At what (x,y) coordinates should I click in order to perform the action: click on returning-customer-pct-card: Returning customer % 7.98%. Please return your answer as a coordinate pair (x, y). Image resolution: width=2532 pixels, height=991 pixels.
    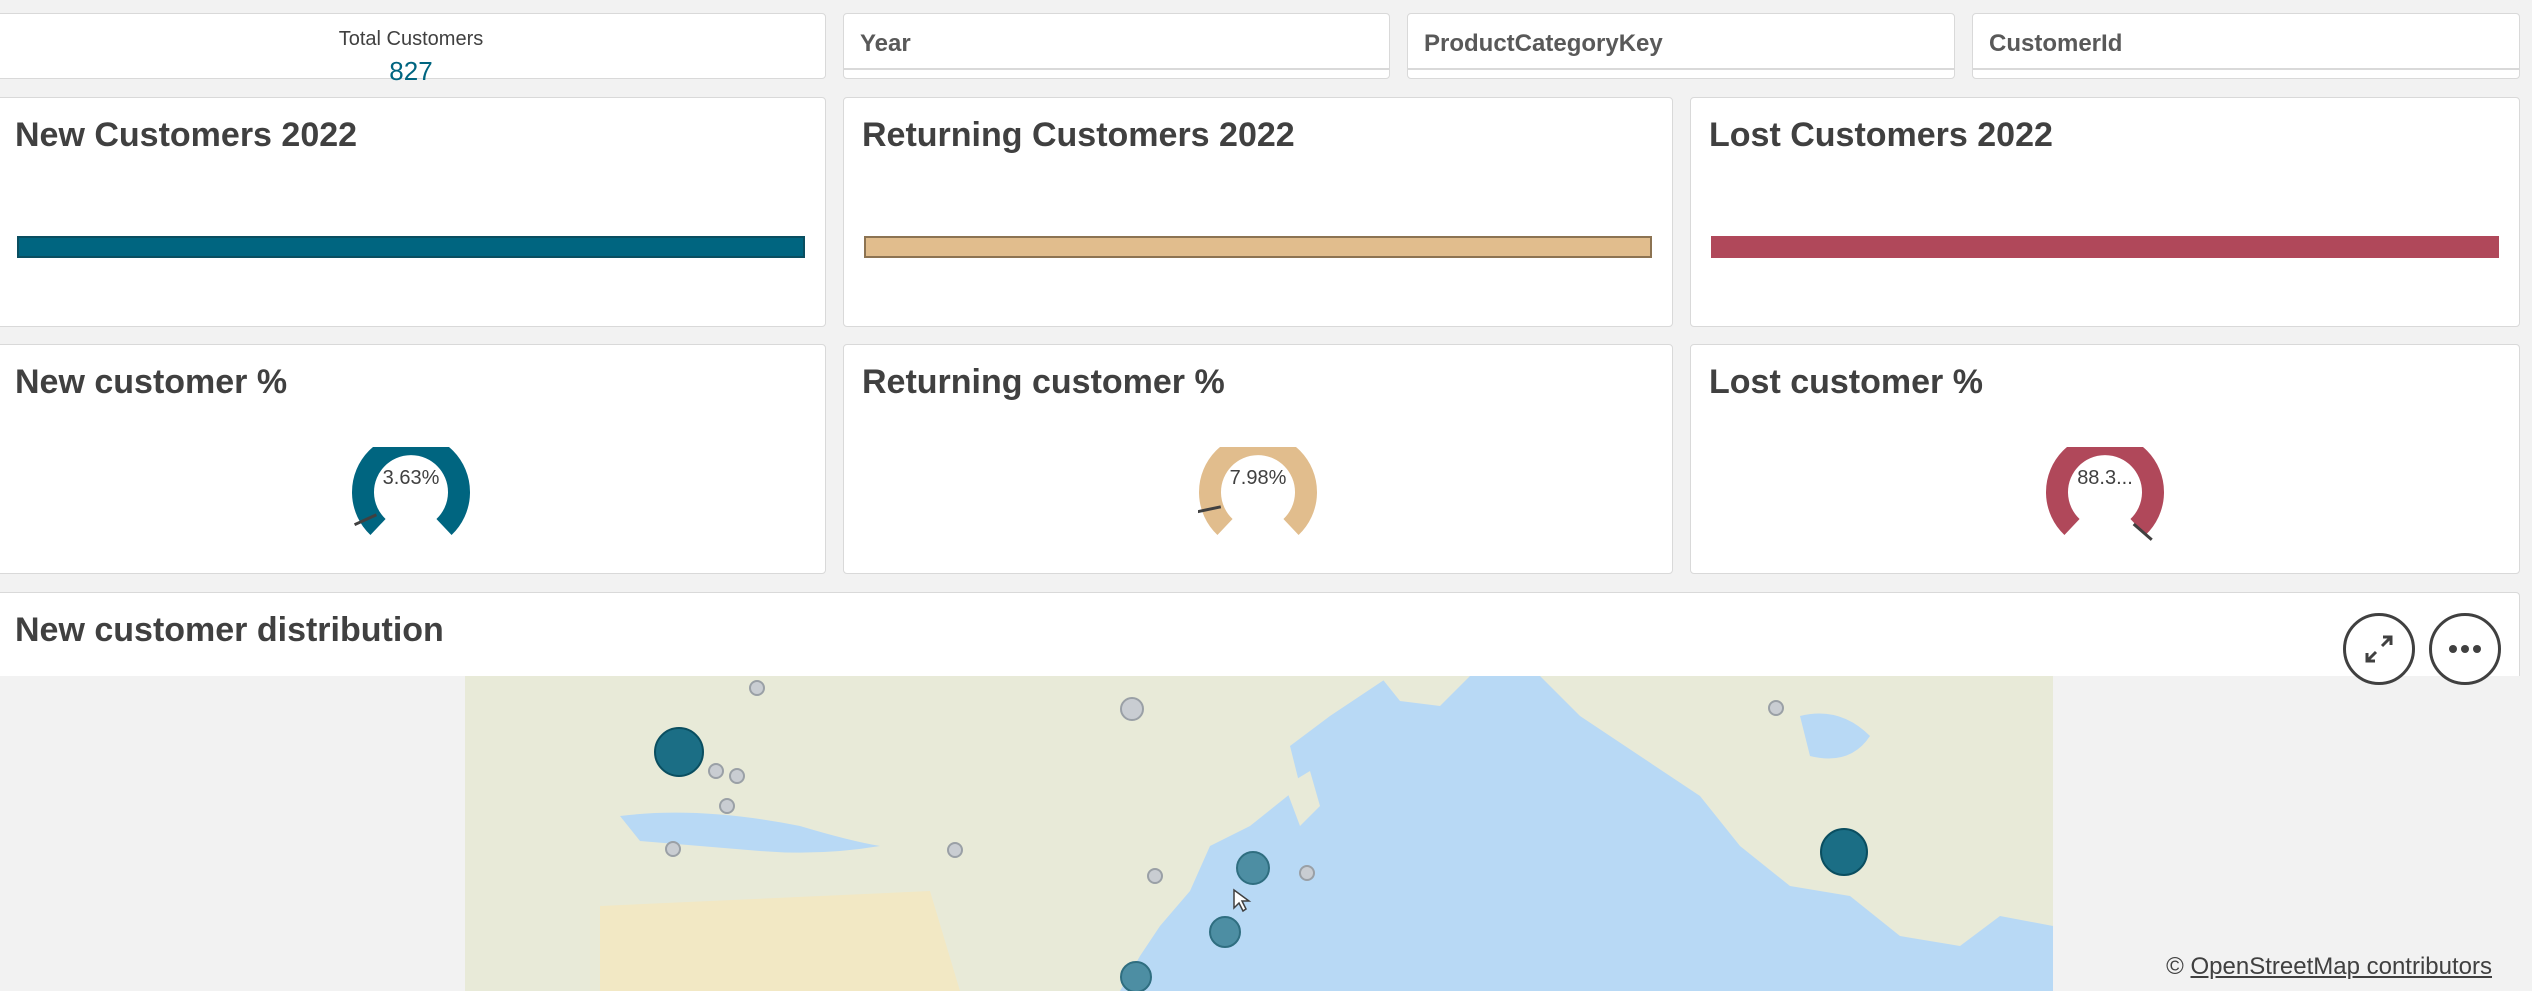
    Looking at the image, I should click on (1258, 459).